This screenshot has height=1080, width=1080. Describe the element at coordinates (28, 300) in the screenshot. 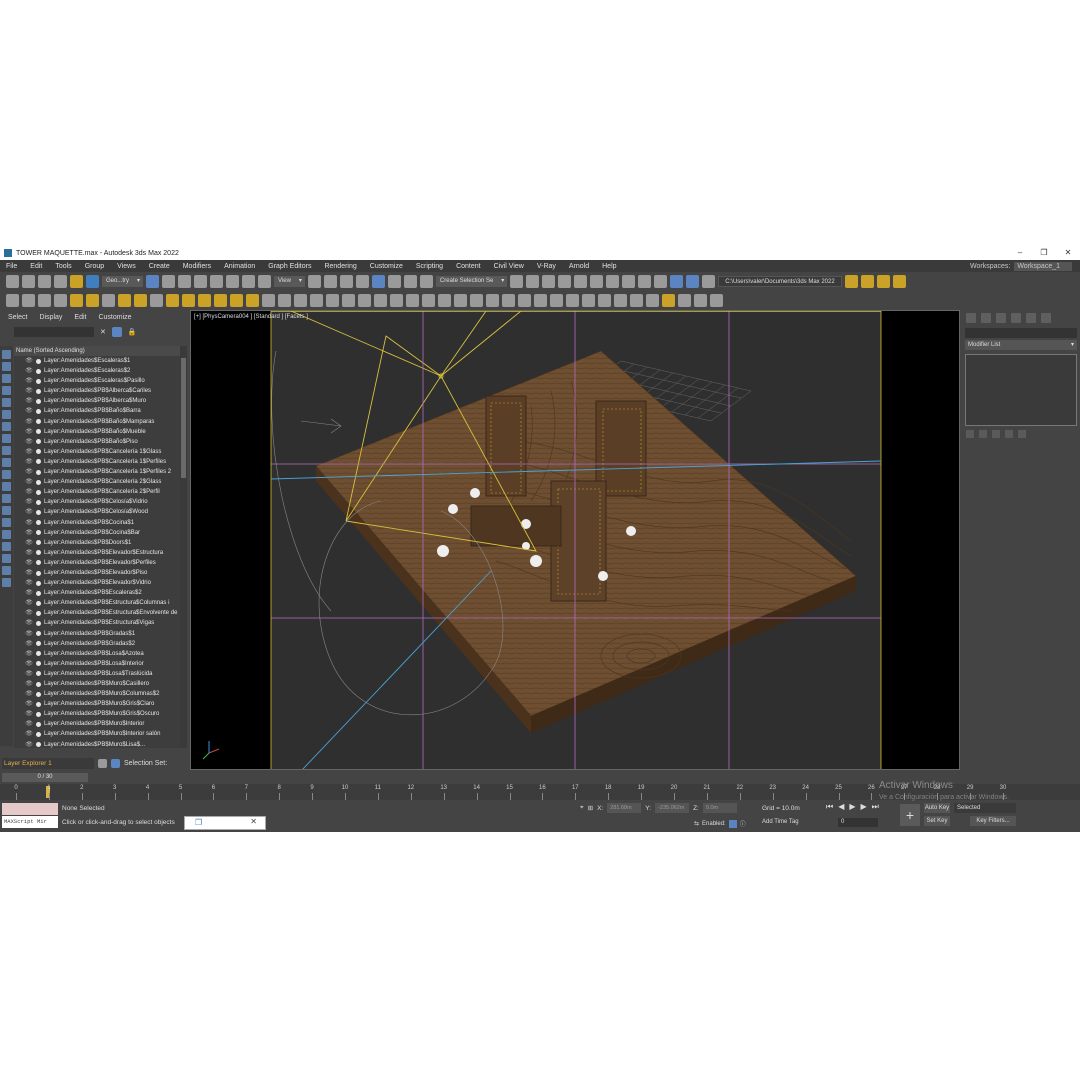

I see `vray-render-icon` at that location.